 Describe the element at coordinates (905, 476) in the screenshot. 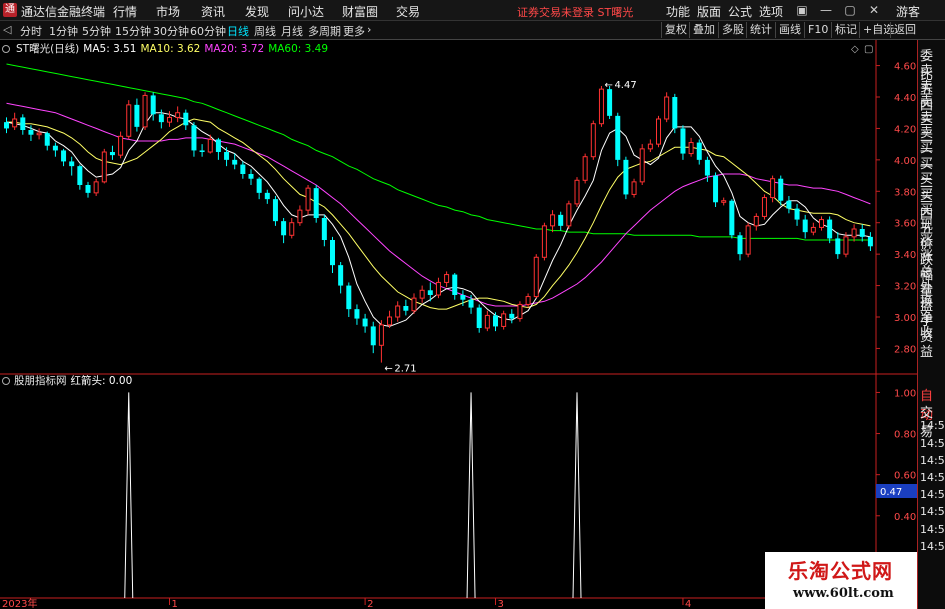

I see `indicator-tick-label: 0.60` at that location.